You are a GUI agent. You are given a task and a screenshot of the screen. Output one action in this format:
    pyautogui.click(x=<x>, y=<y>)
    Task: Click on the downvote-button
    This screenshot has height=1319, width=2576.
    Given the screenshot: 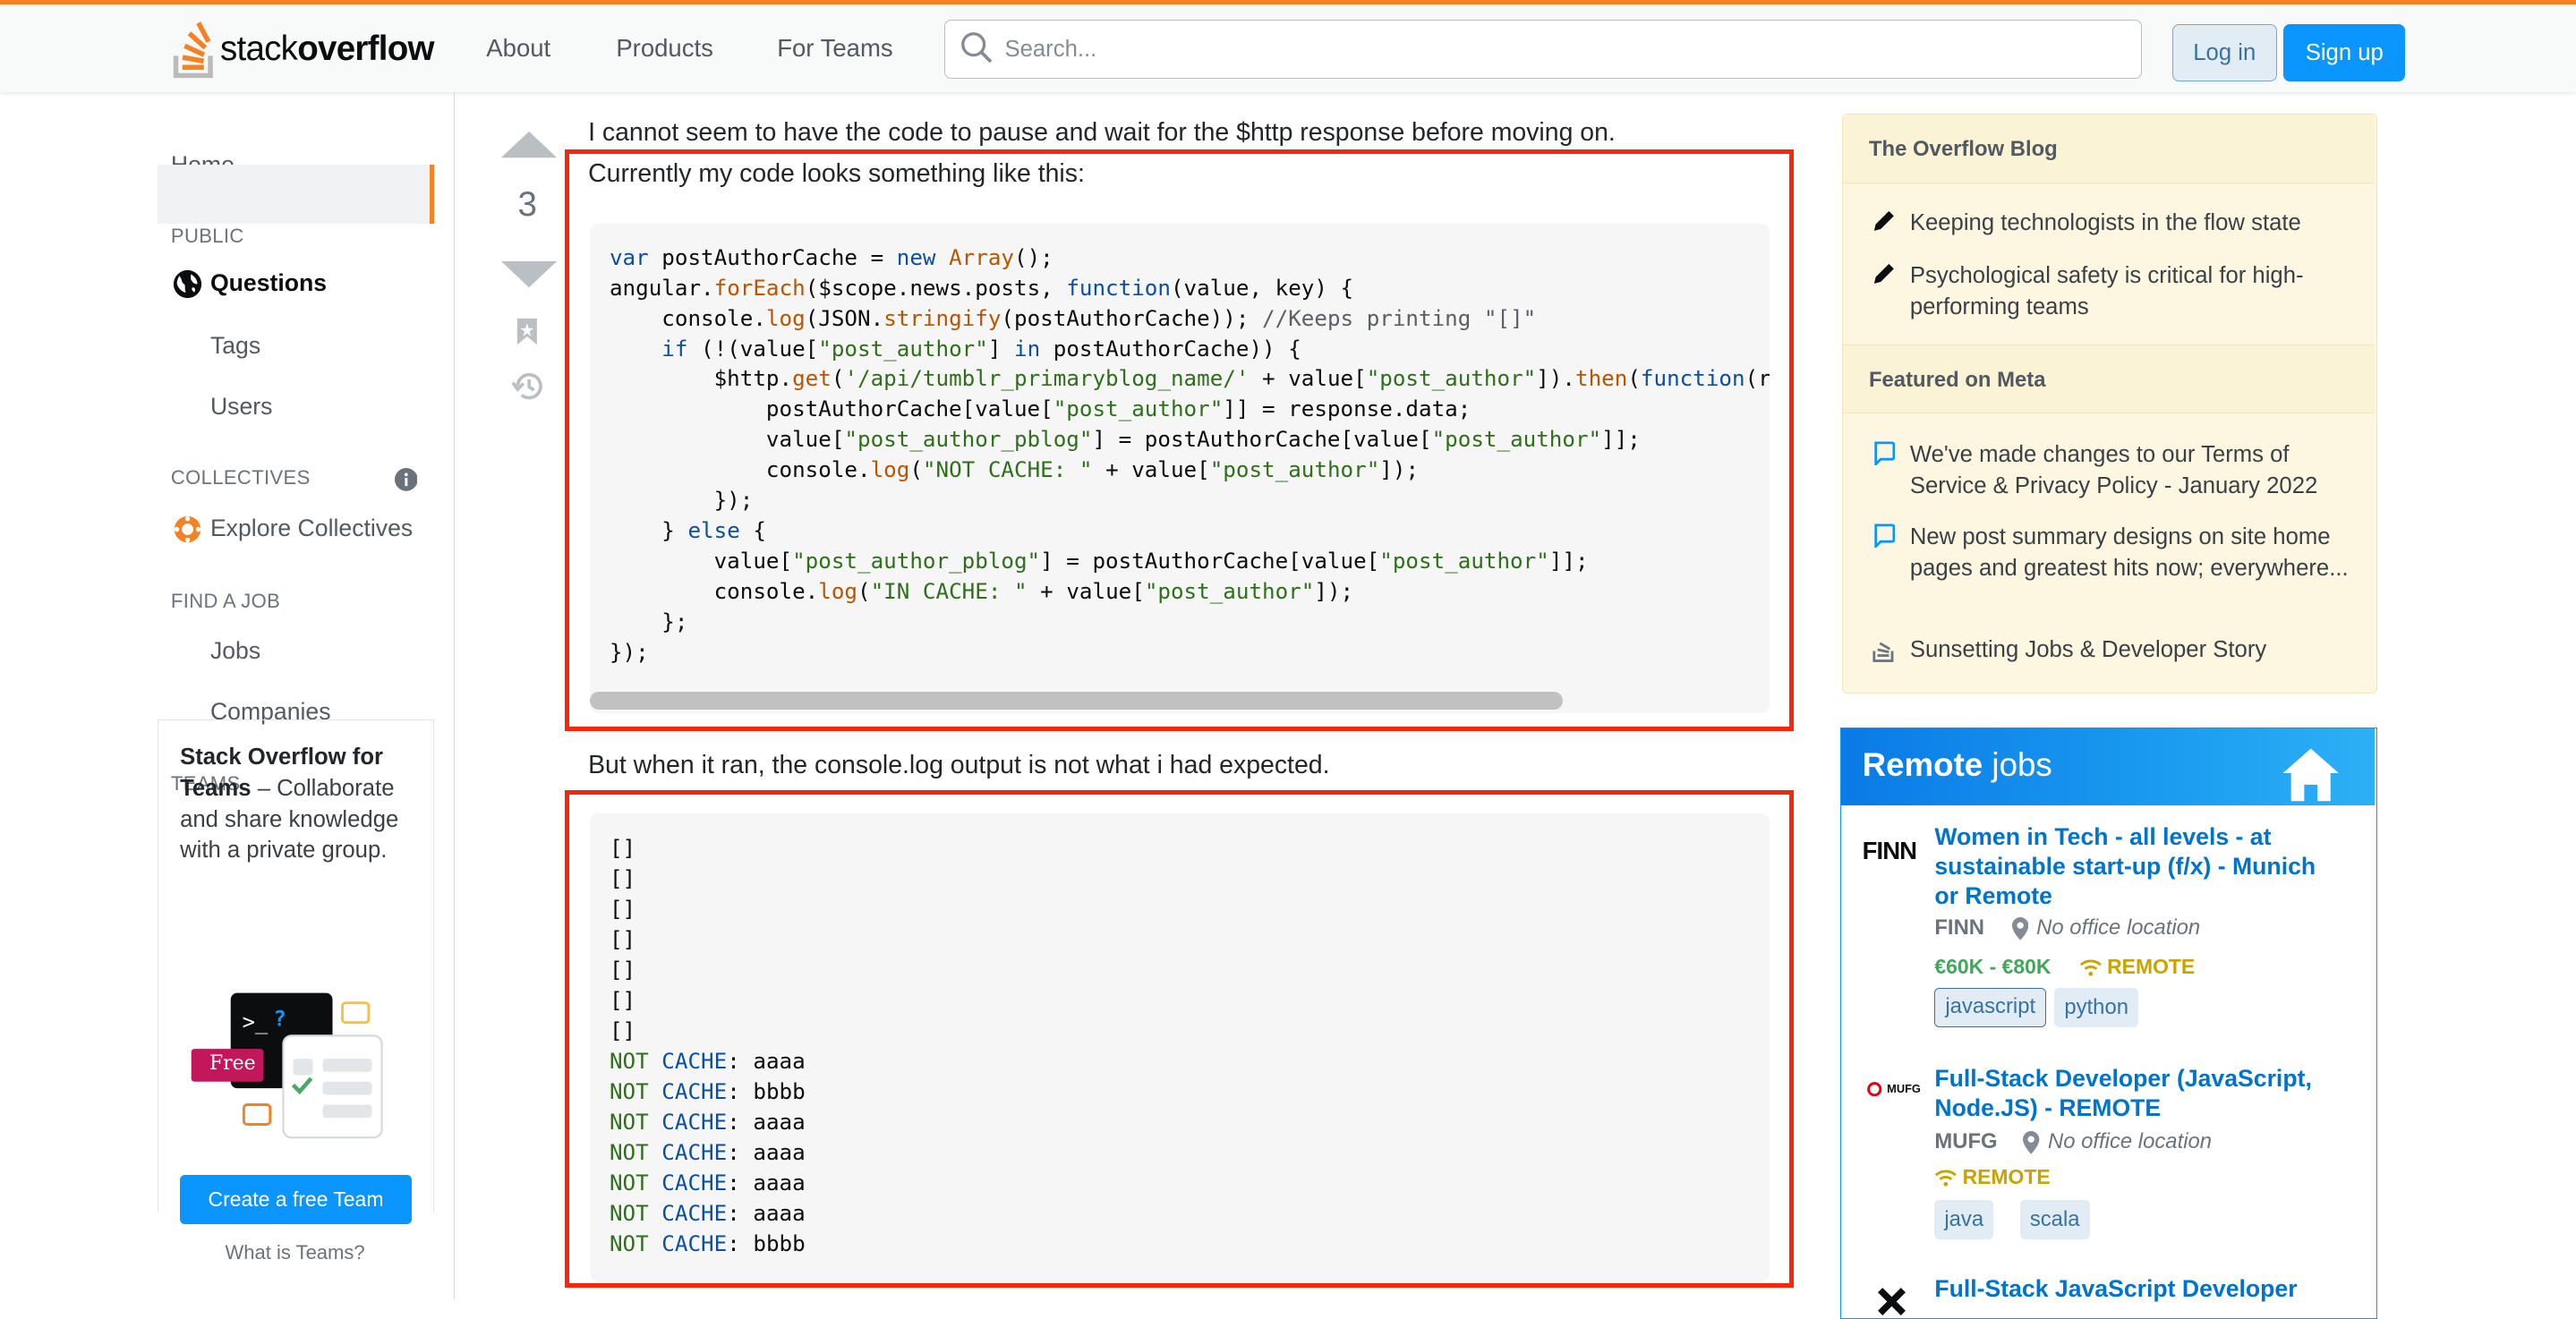 What is the action you would take?
    pyautogui.click(x=529, y=274)
    